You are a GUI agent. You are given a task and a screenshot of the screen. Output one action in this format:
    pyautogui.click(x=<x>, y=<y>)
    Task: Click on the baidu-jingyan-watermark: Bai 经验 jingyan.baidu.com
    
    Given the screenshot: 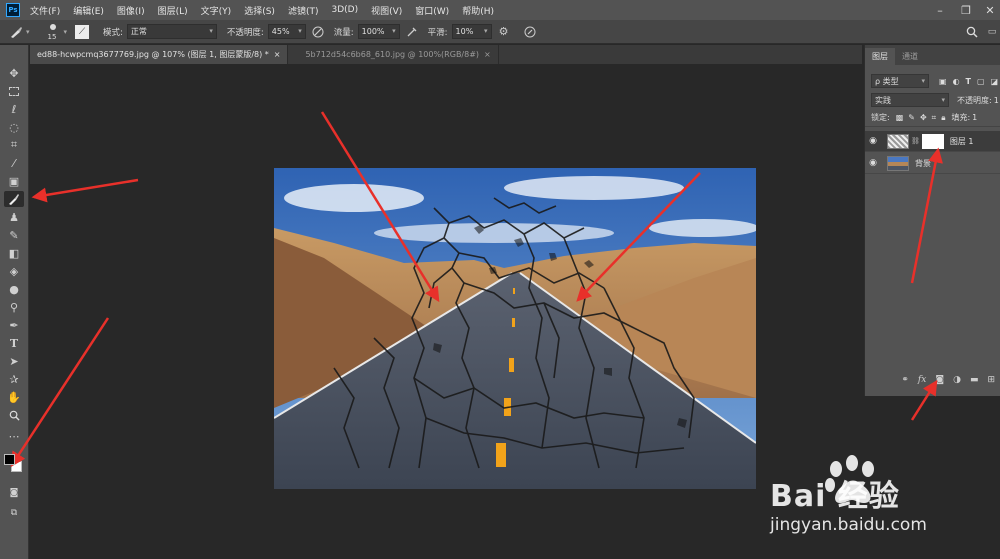 What is the action you would take?
    pyautogui.click(x=880, y=505)
    